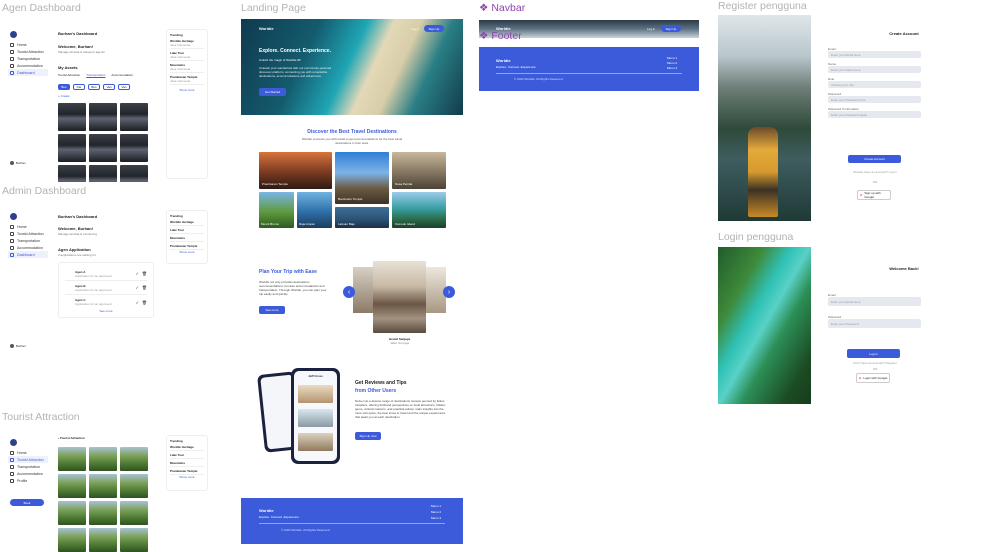 The image size is (989, 552). Describe the element at coordinates (874, 195) in the screenshot. I see `google-signup-button: G Sign up with Google` at that location.